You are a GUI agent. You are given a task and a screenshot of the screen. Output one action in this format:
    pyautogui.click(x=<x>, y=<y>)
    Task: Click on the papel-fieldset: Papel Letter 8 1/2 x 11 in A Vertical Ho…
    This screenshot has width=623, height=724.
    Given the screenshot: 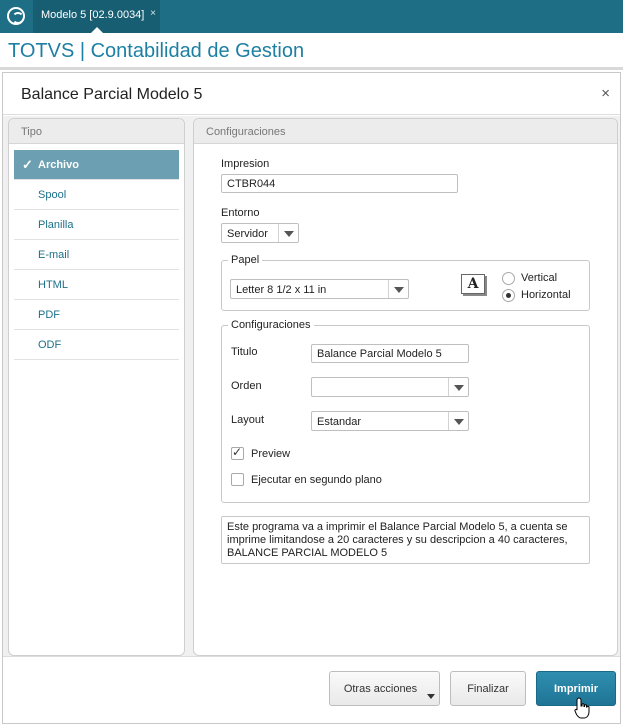 What is the action you would take?
    pyautogui.click(x=405, y=282)
    